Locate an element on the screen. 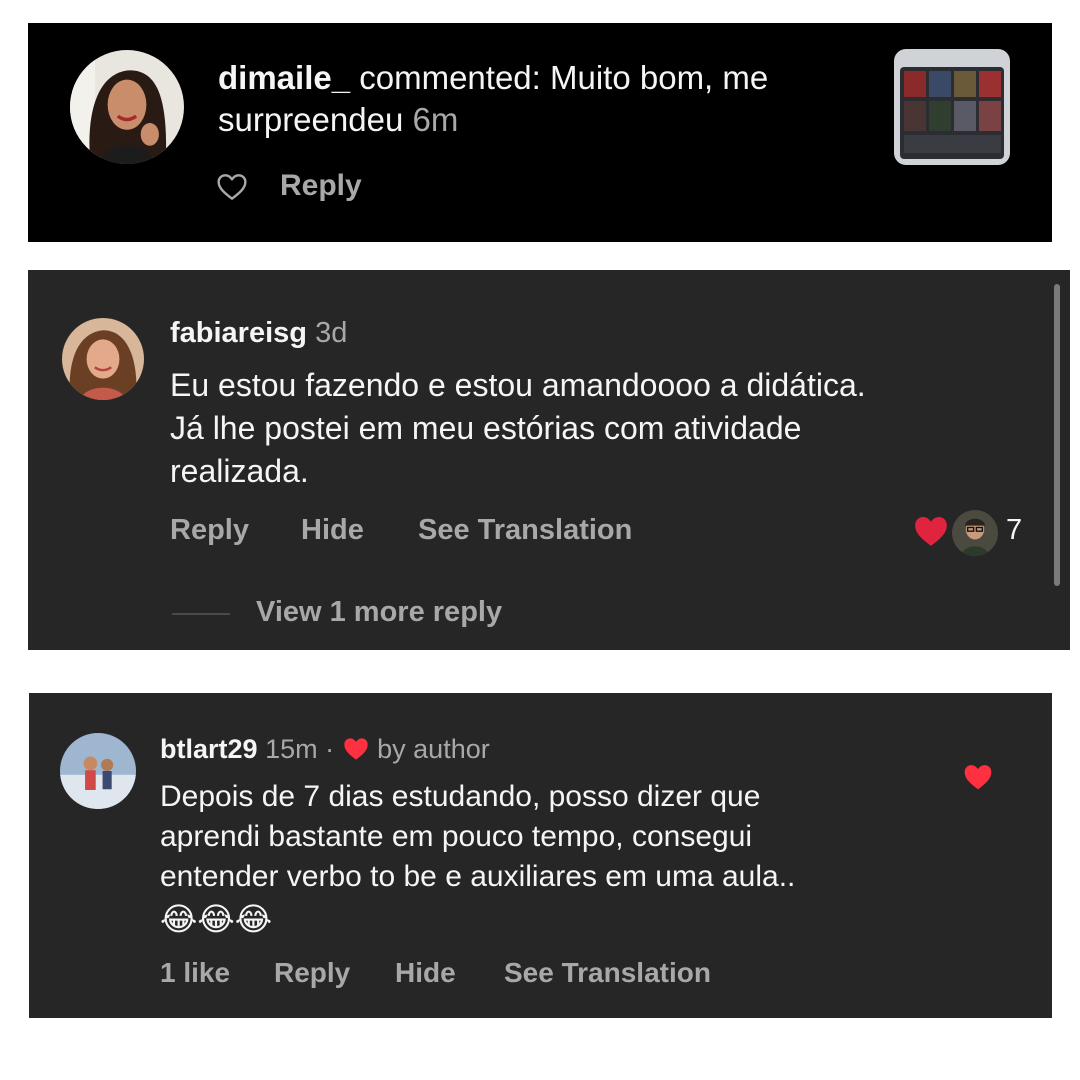 The height and width of the screenshot is (1080, 1080). avatar-btlart29 is located at coordinates (98, 771).